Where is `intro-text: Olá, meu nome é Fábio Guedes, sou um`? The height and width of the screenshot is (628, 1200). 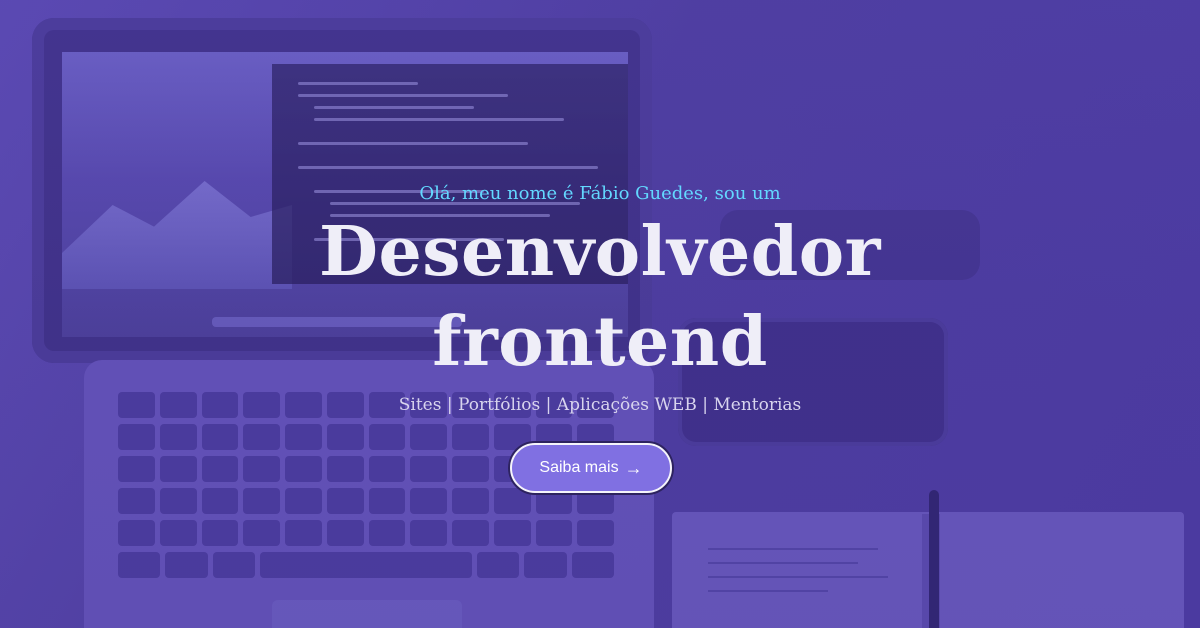 intro-text: Olá, meu nome é Fábio Guedes, sou um is located at coordinates (600, 193).